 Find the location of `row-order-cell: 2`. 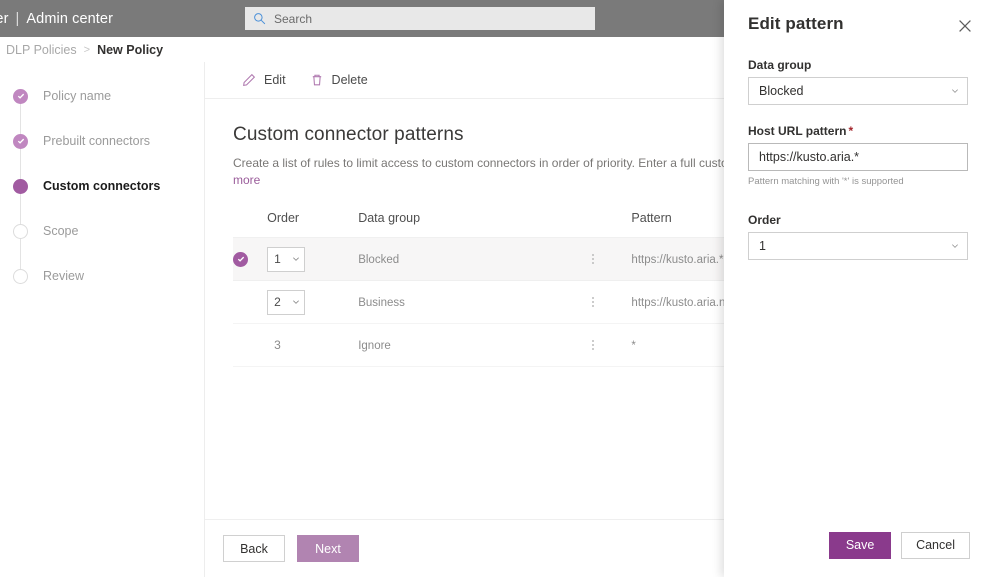

row-order-cell: 2 is located at coordinates (313, 302).